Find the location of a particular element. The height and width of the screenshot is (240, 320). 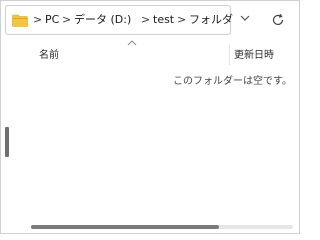

breadcrumb-current-folder: フォルダ is located at coordinates (211, 20).